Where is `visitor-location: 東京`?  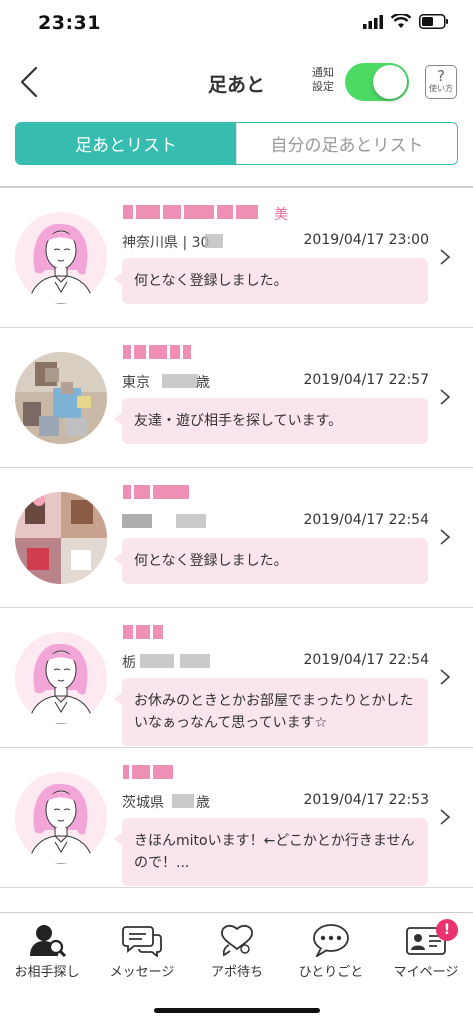
visitor-location: 東京 is located at coordinates (136, 383).